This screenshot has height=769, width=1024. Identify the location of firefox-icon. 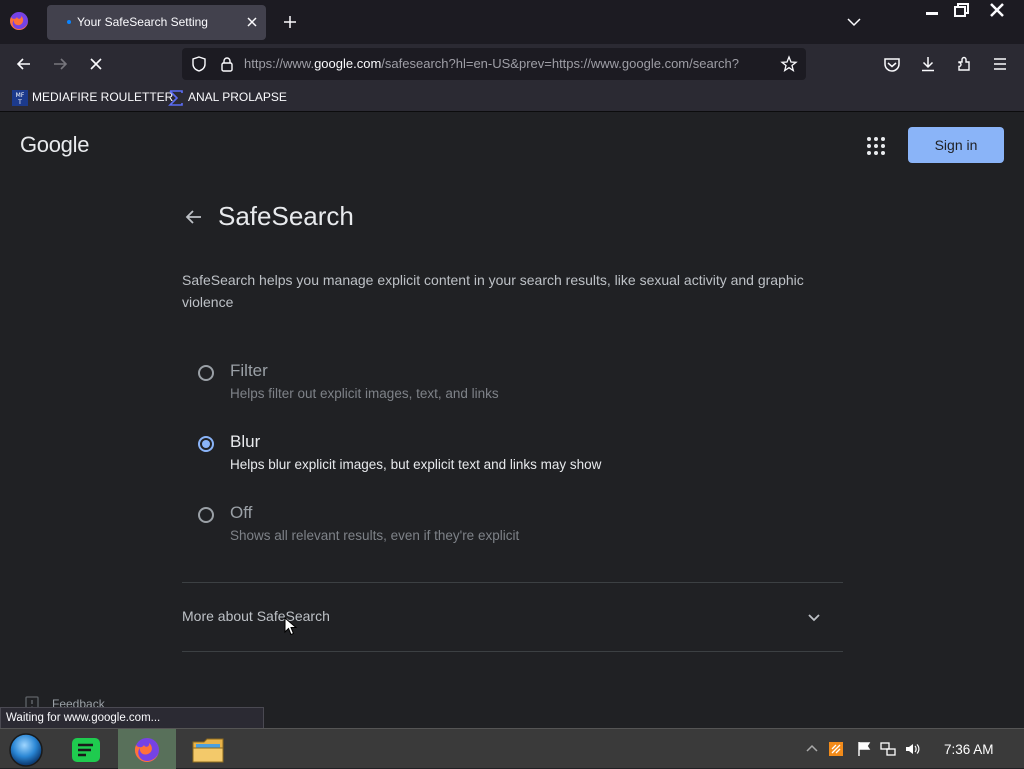
(146, 750).